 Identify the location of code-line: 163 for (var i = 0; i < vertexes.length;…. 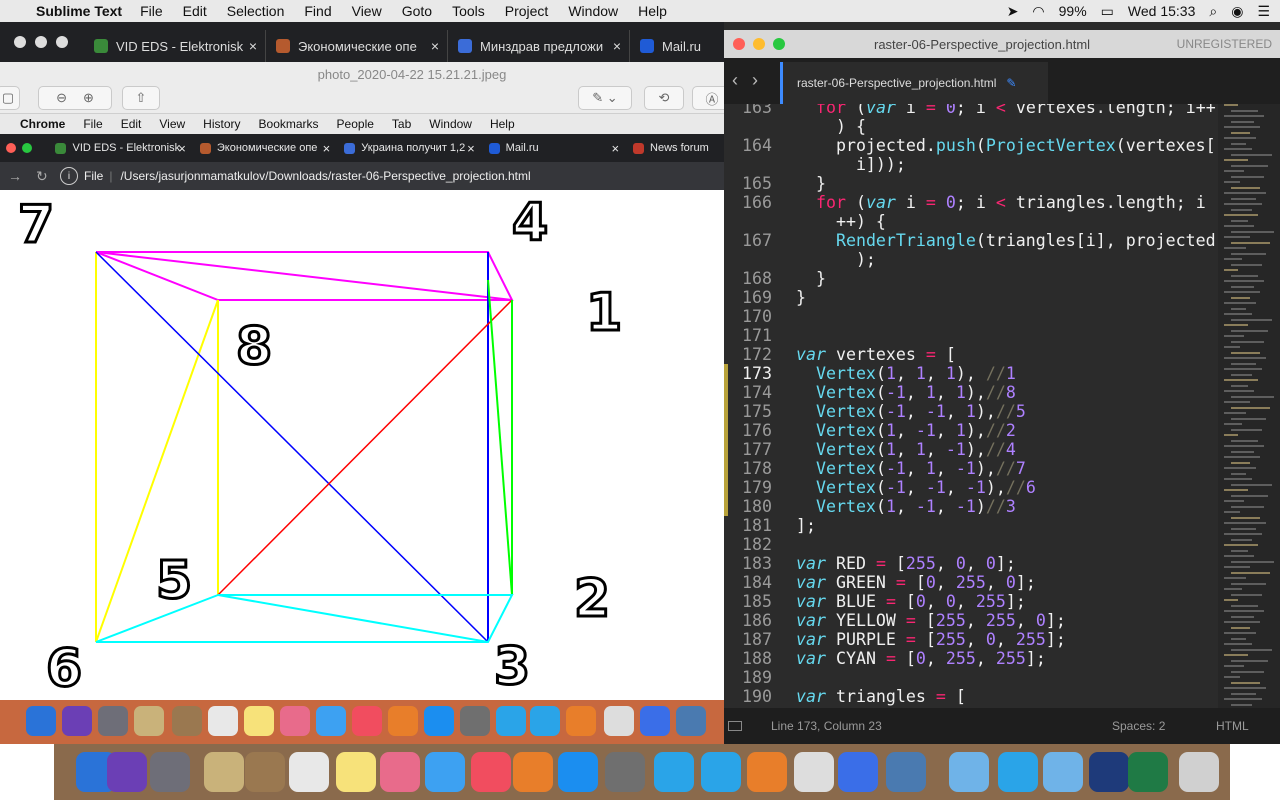
(971, 110).